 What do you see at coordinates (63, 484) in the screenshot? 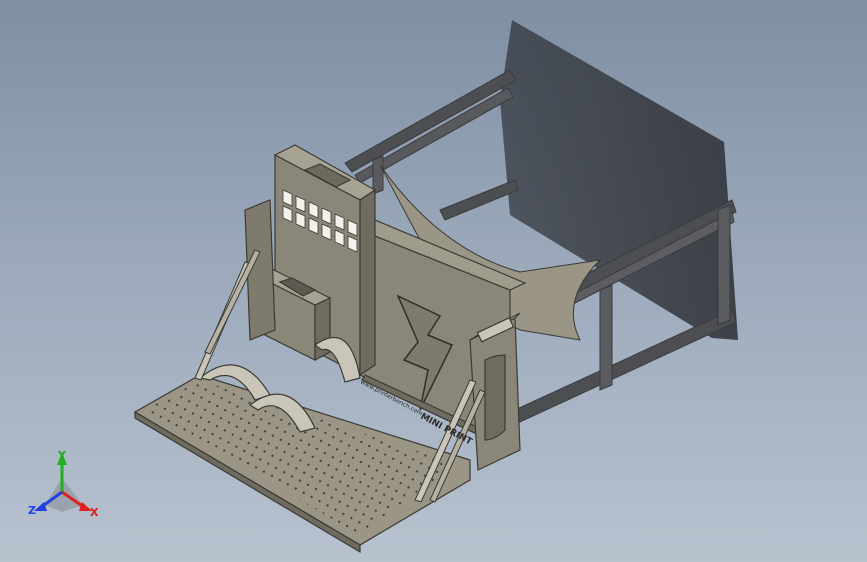
I see `view-orientation-triad: Y X Z` at bounding box center [63, 484].